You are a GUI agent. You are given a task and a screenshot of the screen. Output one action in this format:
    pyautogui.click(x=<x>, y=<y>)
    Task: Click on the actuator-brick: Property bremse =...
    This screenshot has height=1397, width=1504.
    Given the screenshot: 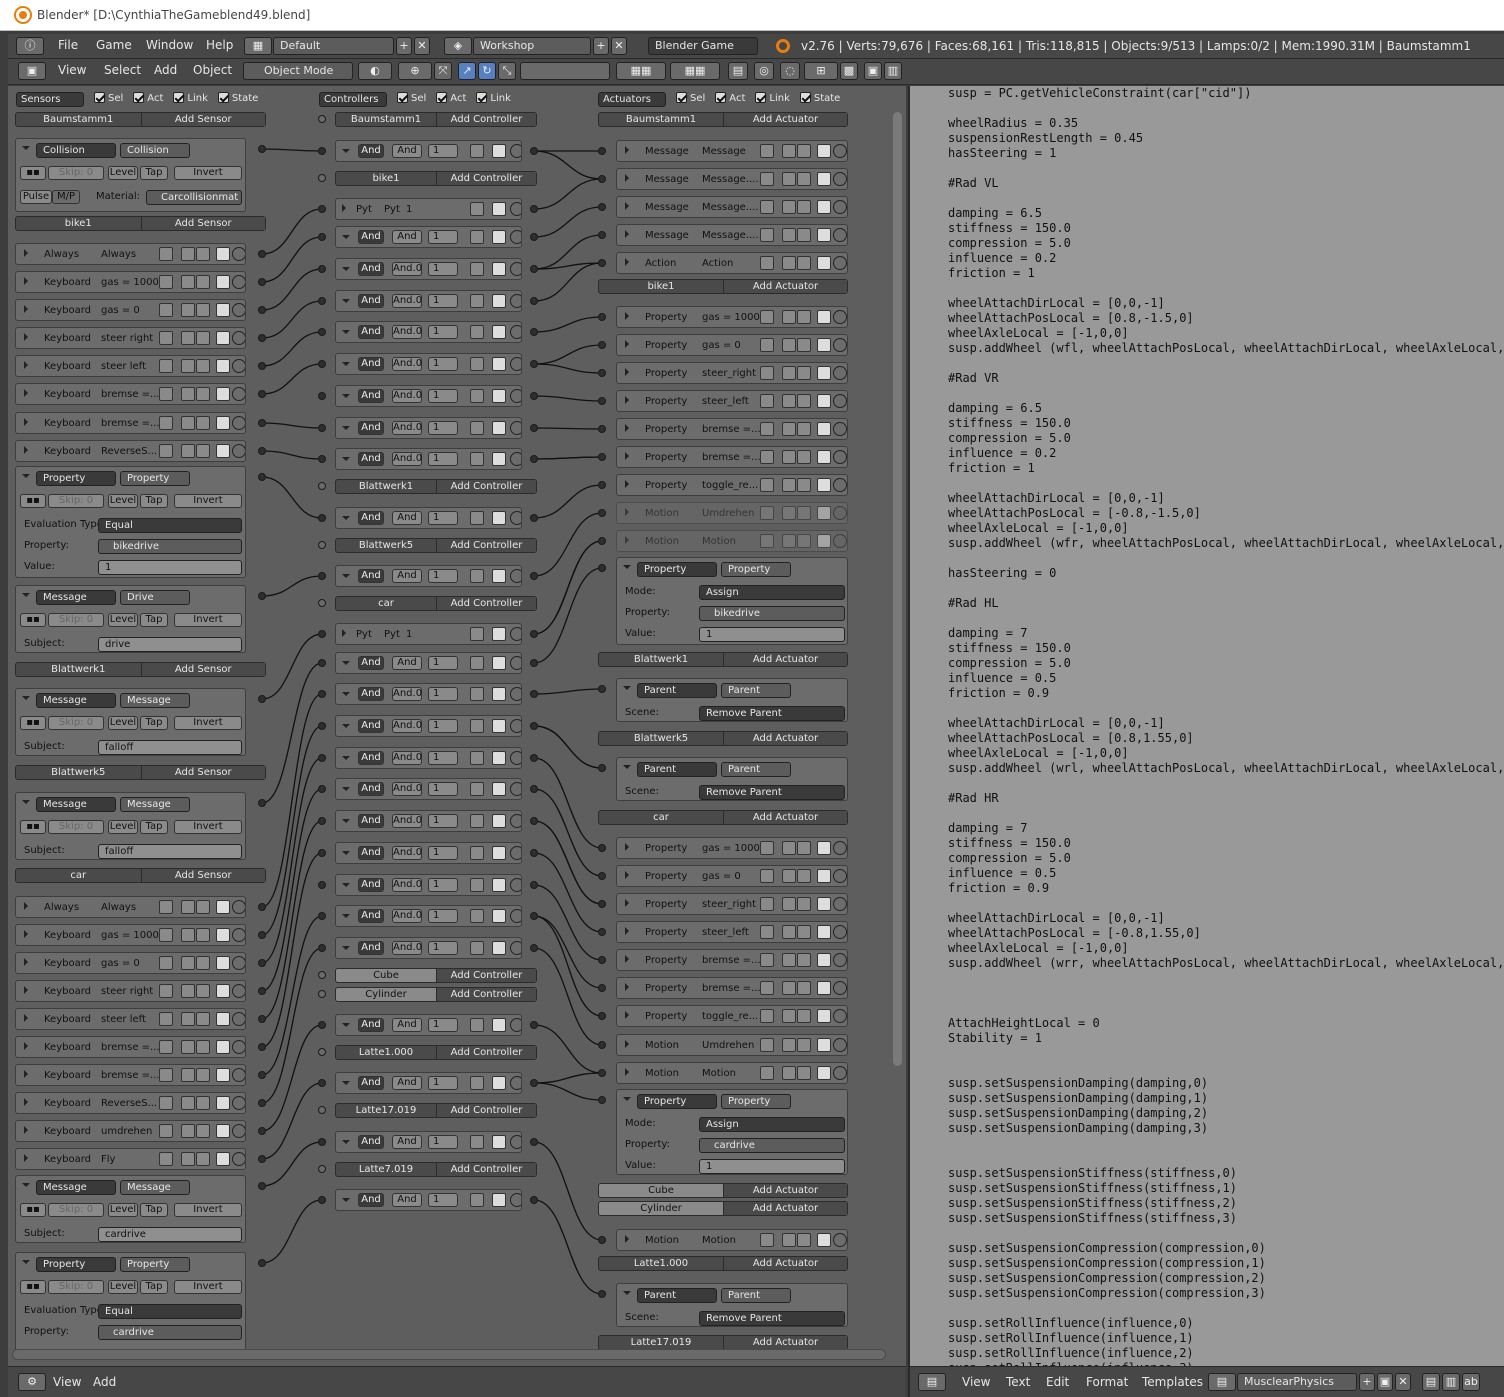 What is the action you would take?
    pyautogui.click(x=732, y=457)
    